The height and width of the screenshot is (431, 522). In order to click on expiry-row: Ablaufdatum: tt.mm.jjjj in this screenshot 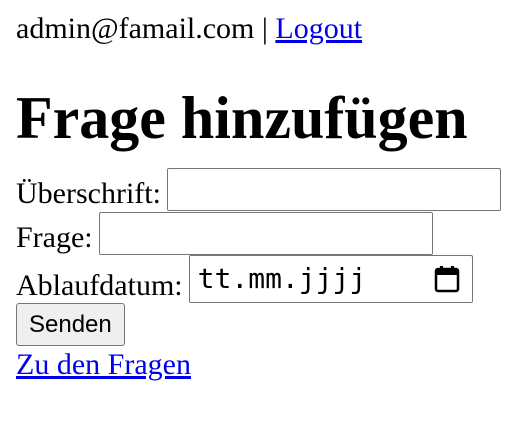, I will do `click(261, 279)`.